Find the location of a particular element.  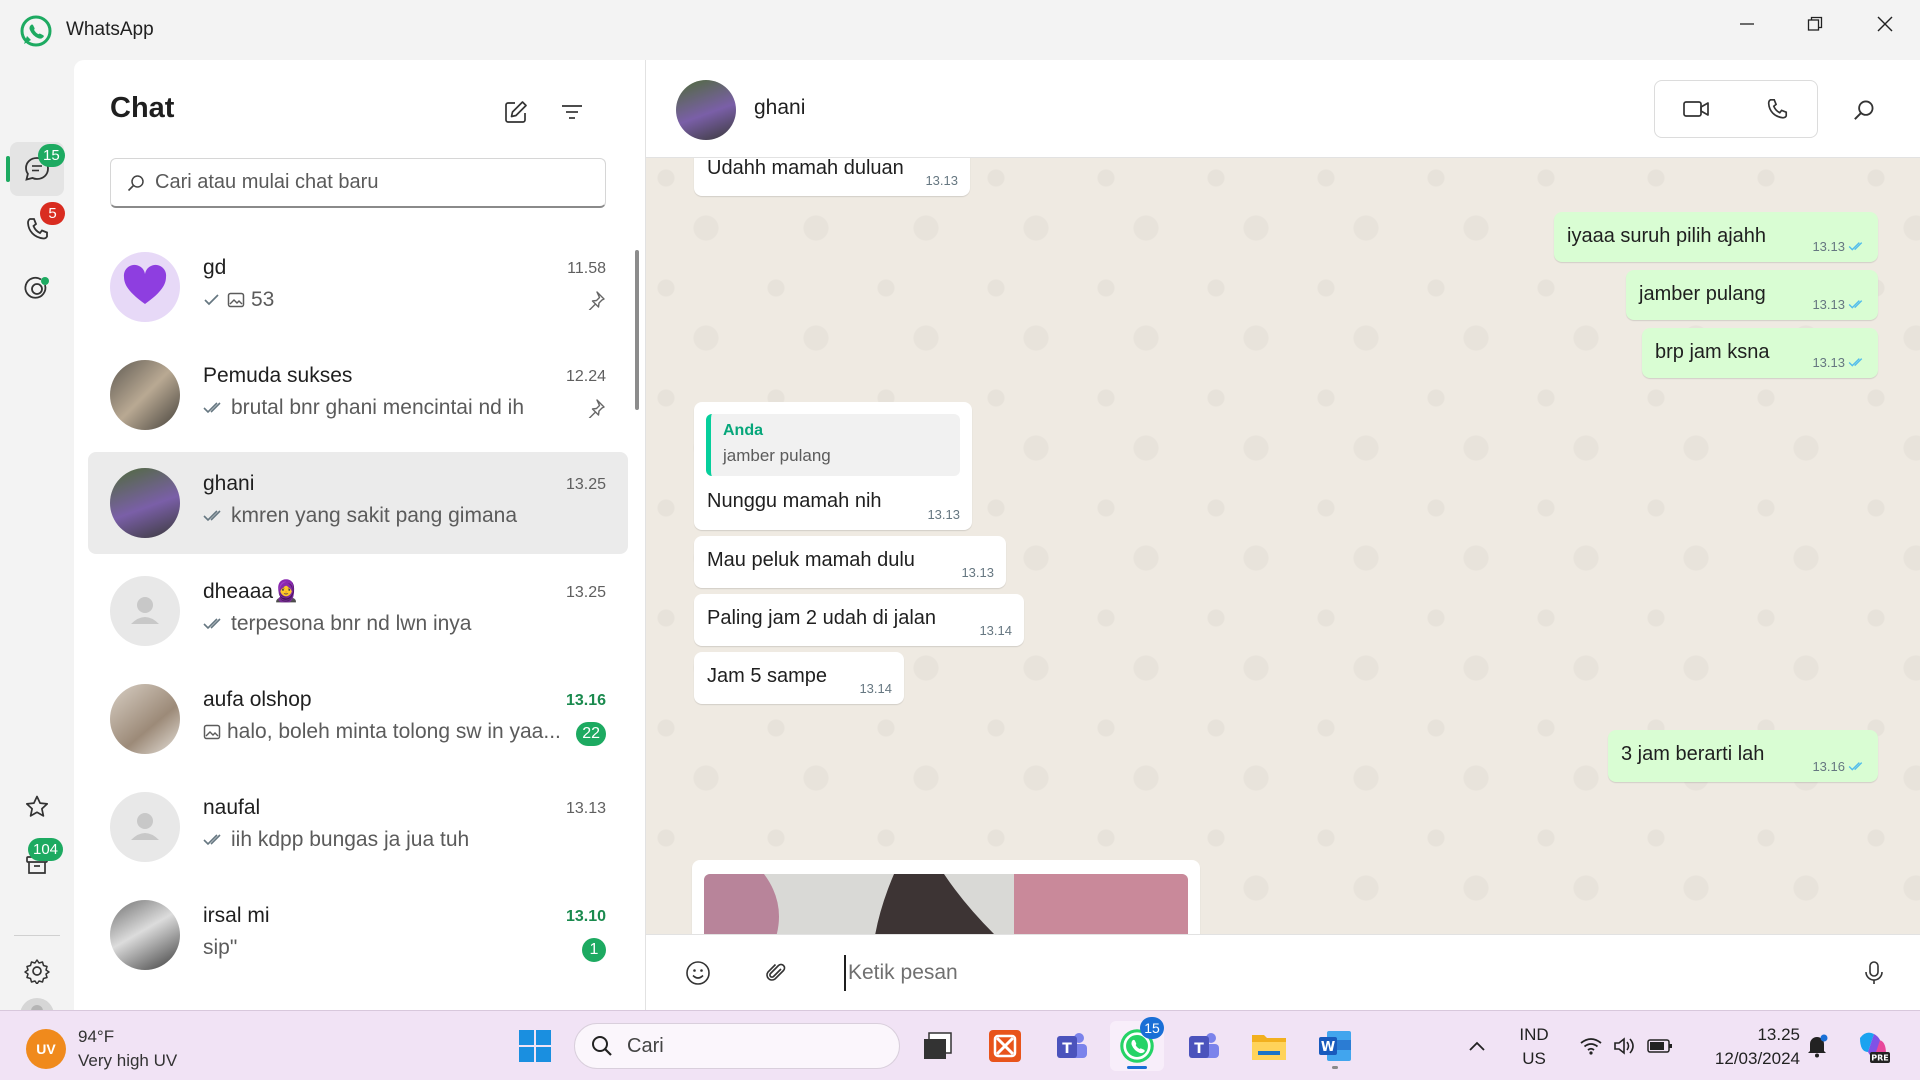

message-outgoing: 3 jam berarti lah 13.16 is located at coordinates (1743, 756).